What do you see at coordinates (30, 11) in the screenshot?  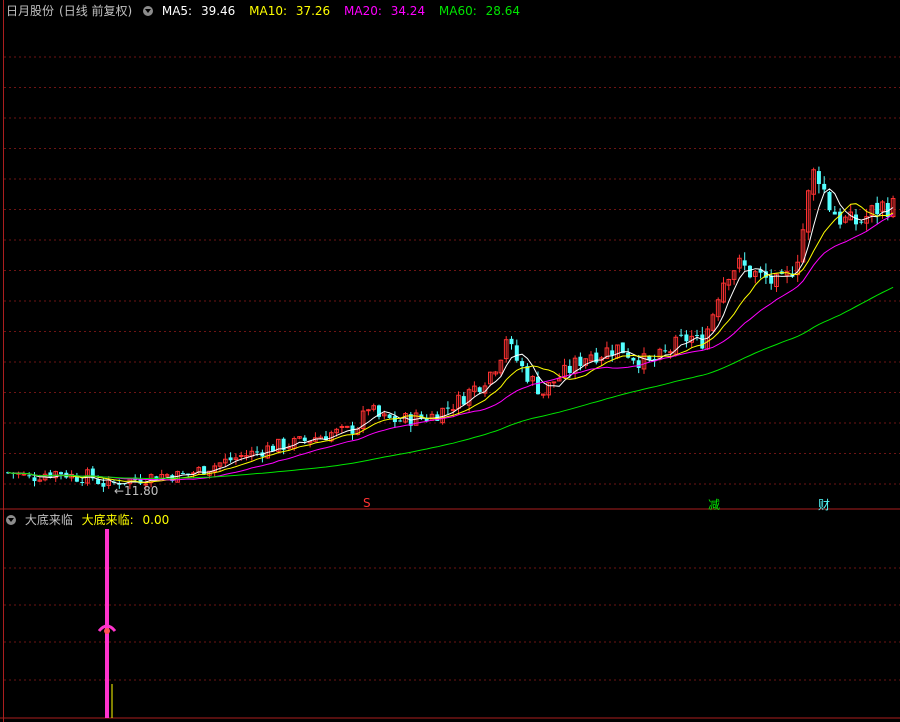 I see `stock-name: 日月股份` at bounding box center [30, 11].